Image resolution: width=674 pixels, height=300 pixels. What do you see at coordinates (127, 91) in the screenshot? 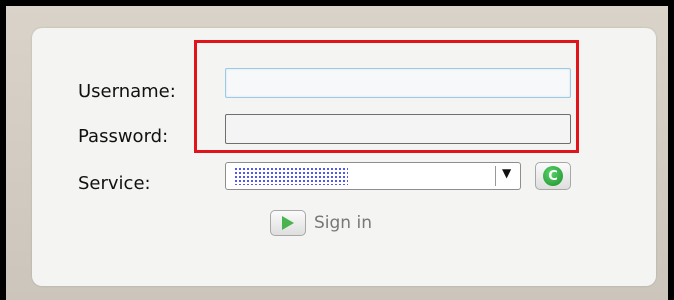
I see `username-label: Username:` at bounding box center [127, 91].